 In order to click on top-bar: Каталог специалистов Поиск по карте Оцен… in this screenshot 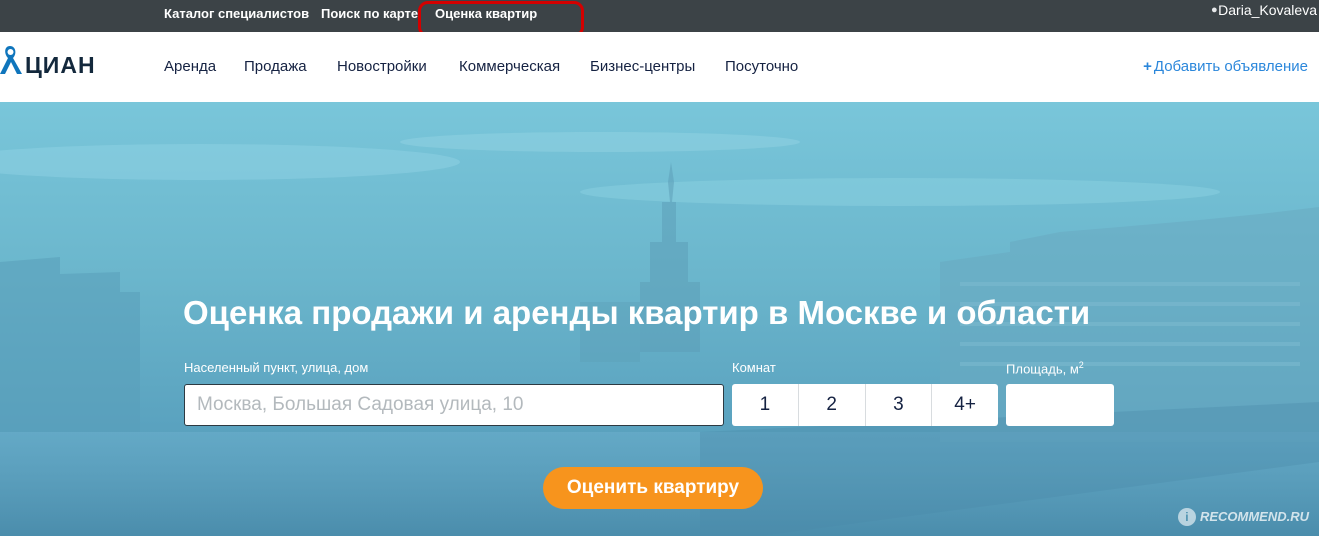, I will do `click(659, 16)`.